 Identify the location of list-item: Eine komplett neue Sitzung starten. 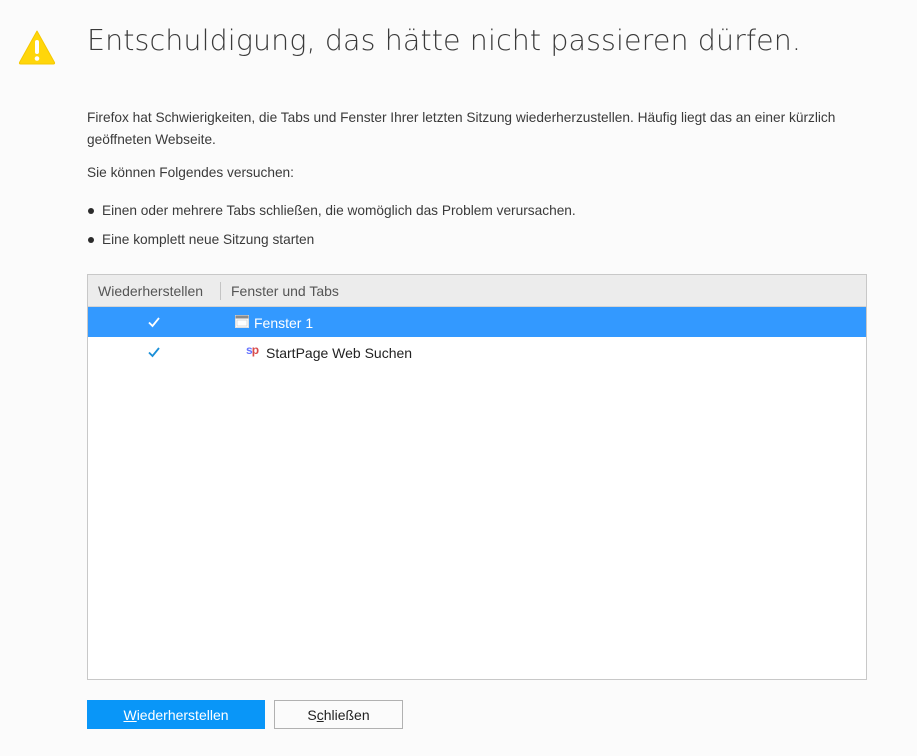
(331, 243).